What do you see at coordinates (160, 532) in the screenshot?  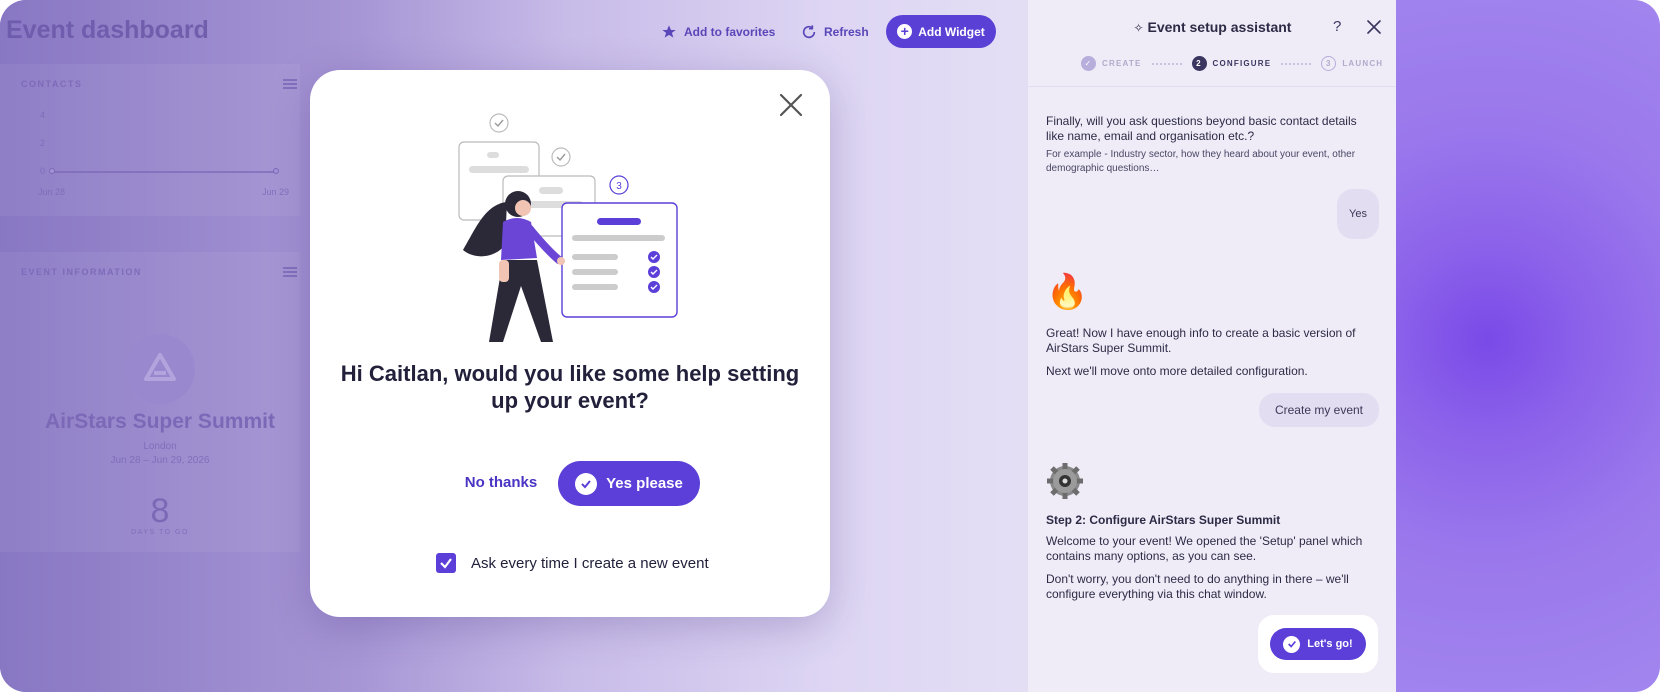 I see `days-to-go-label: DAYS TO GO` at bounding box center [160, 532].